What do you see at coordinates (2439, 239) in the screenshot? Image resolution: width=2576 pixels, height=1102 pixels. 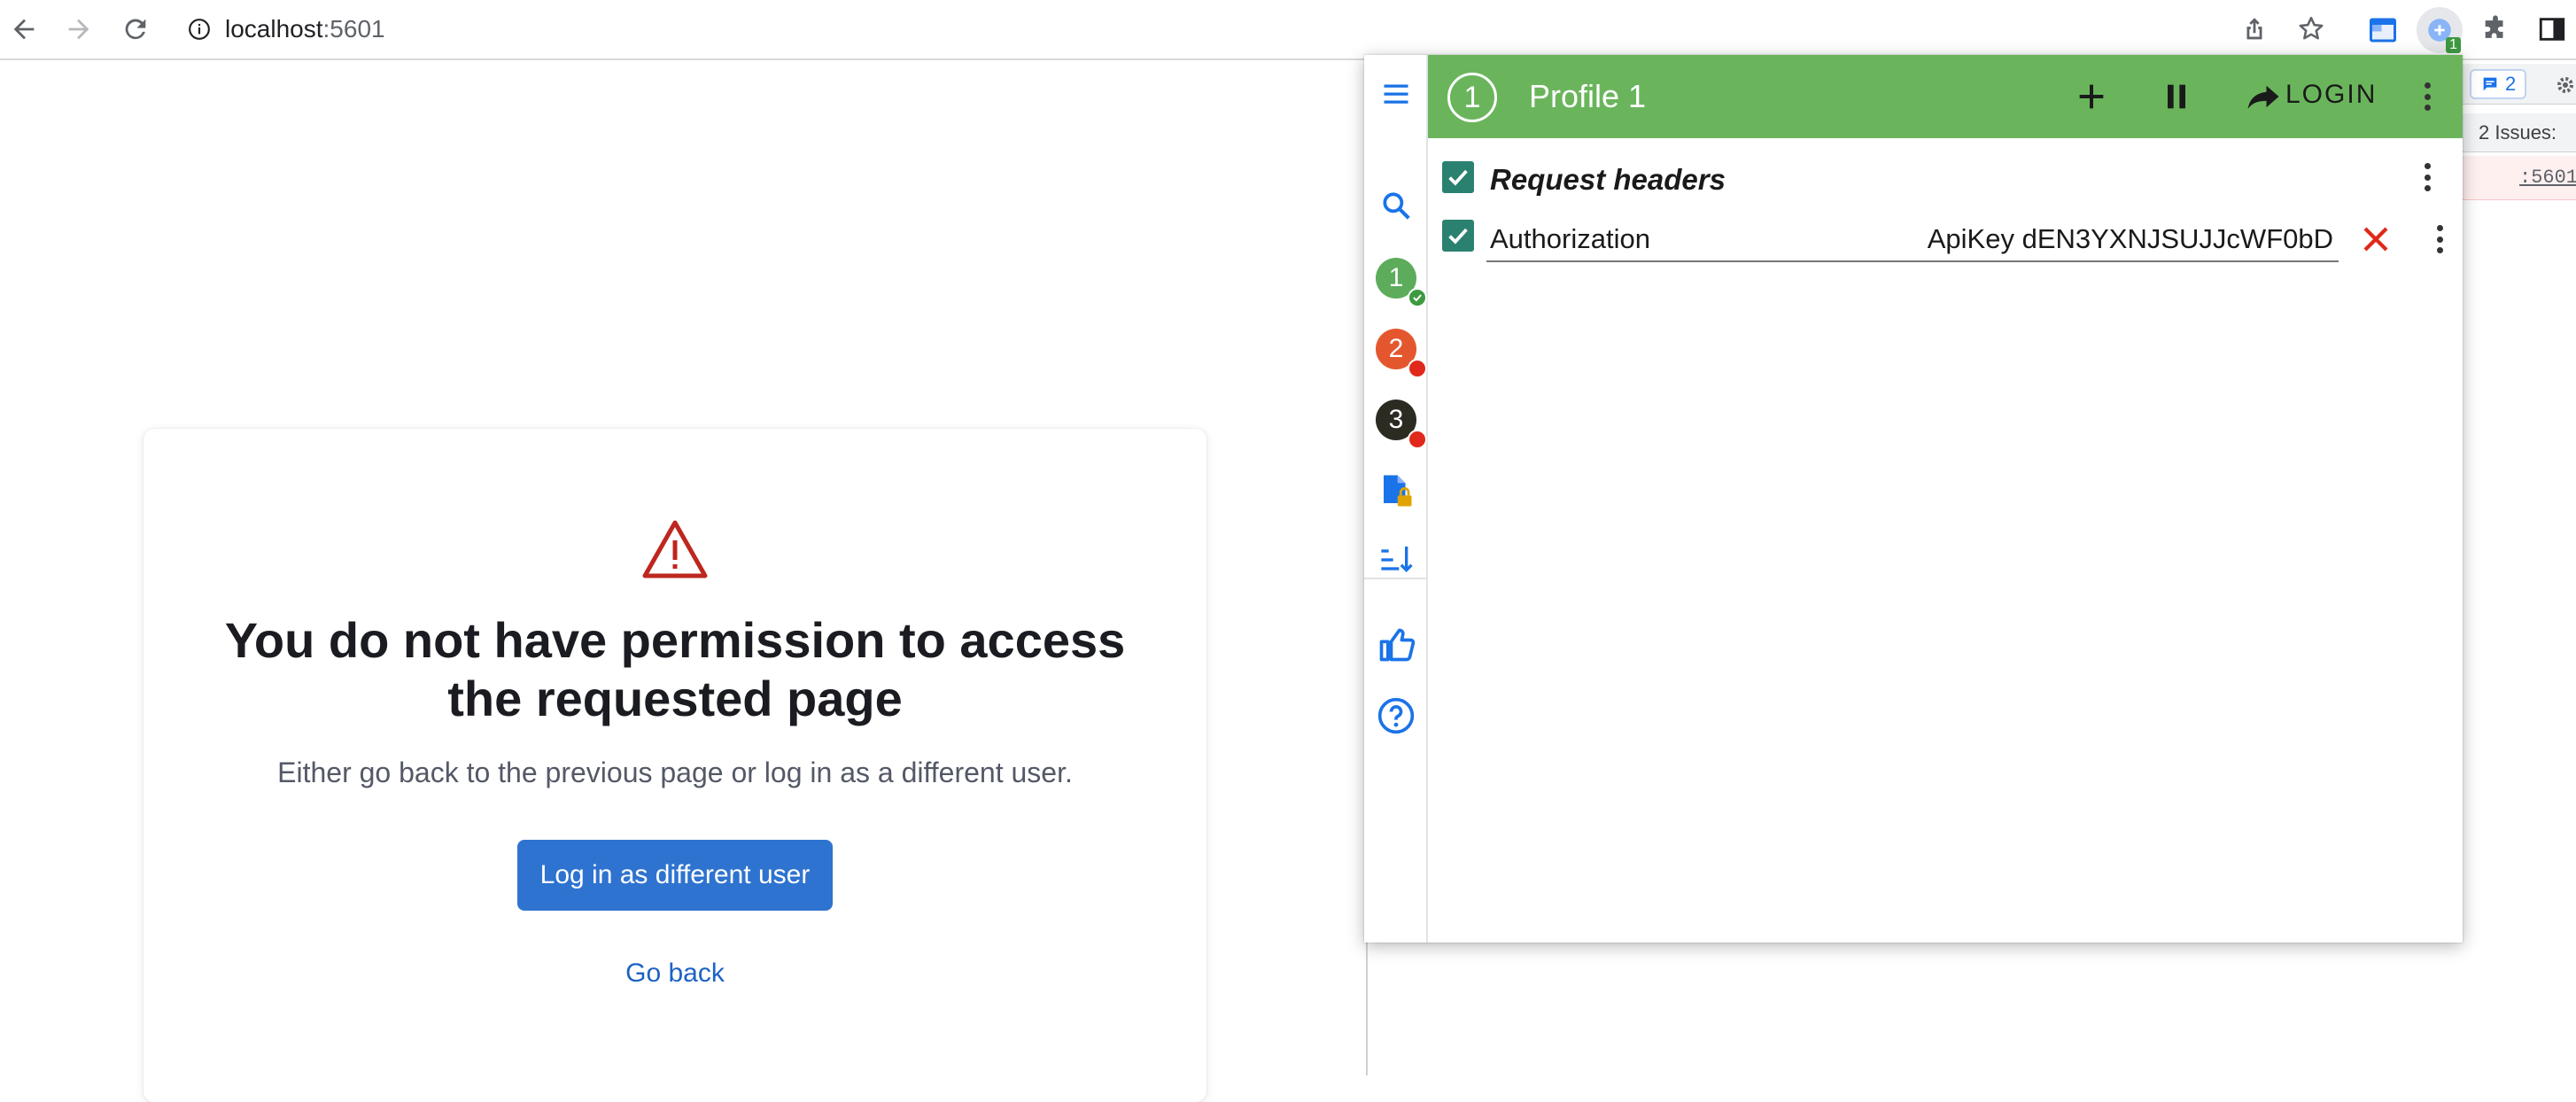 I see `row-more-icon` at bounding box center [2439, 239].